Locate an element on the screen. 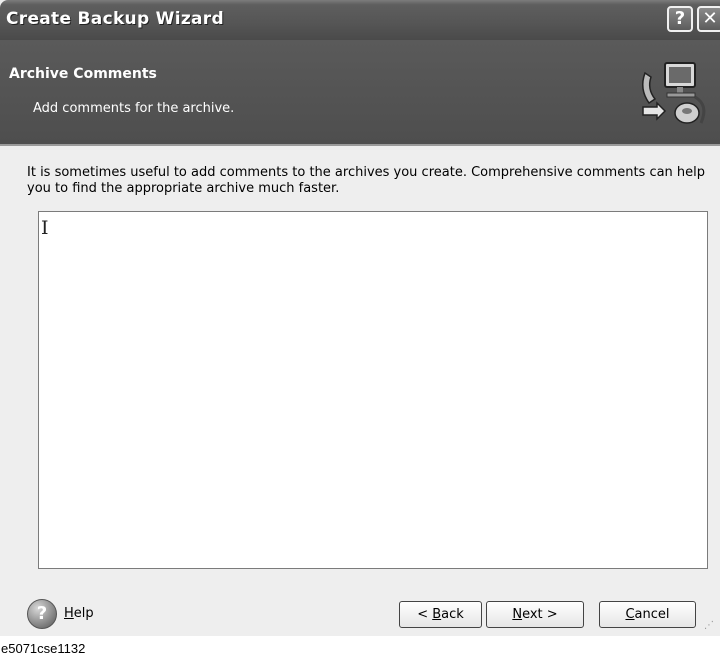 This screenshot has width=720, height=660. resize-grip-icon: ⋰ is located at coordinates (709, 625).